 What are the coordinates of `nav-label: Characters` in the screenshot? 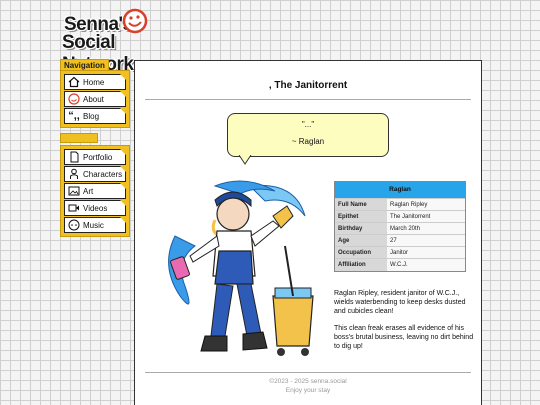 It's located at (103, 174).